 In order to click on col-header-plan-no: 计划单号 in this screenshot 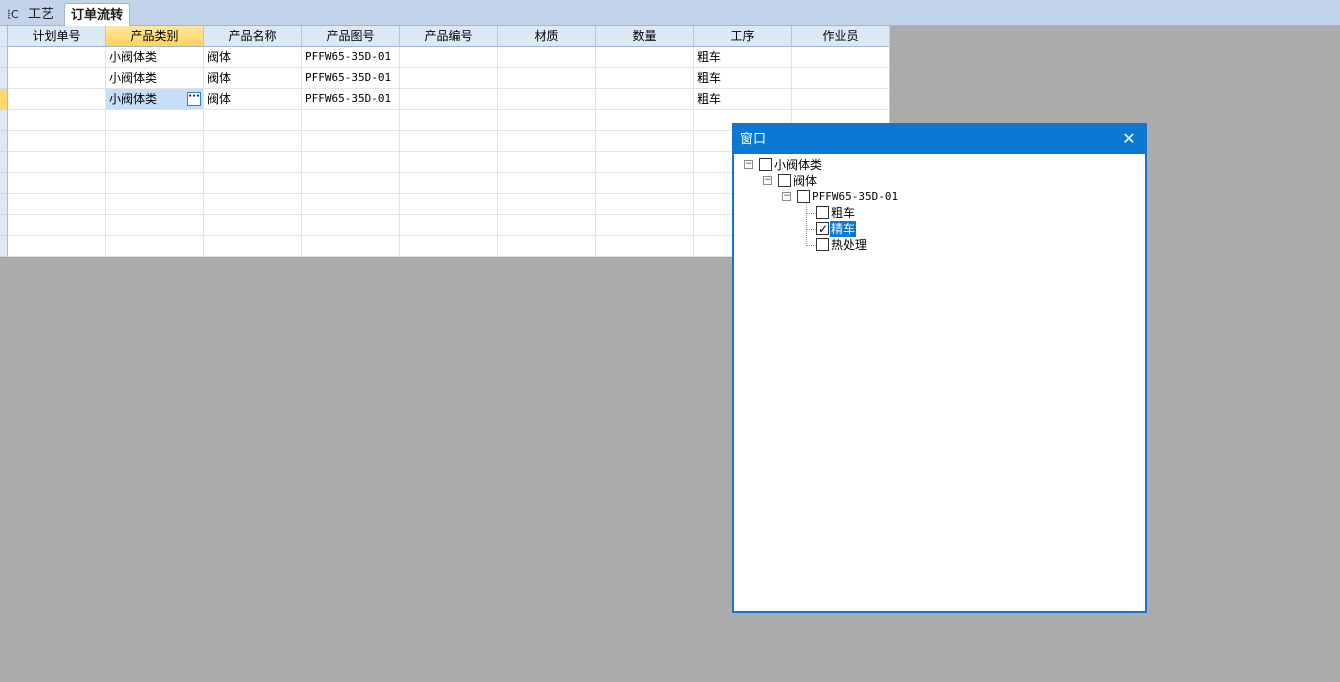, I will do `click(57, 36)`.